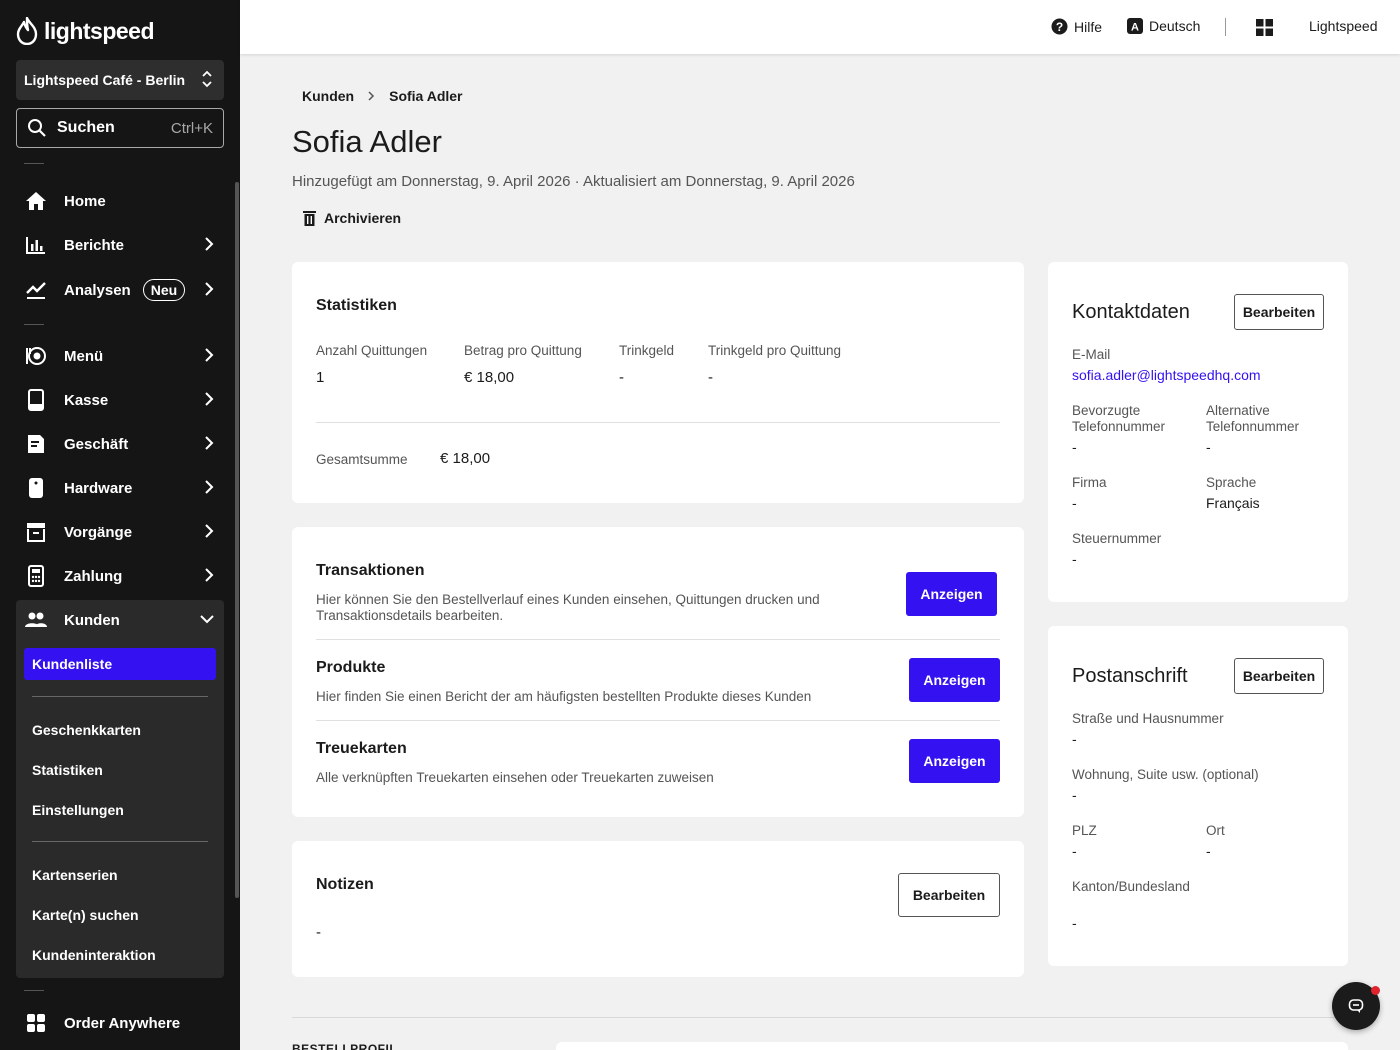 The image size is (1400, 1050). What do you see at coordinates (372, 350) in the screenshot?
I see `stat-label: Anzahl Quittungen` at bounding box center [372, 350].